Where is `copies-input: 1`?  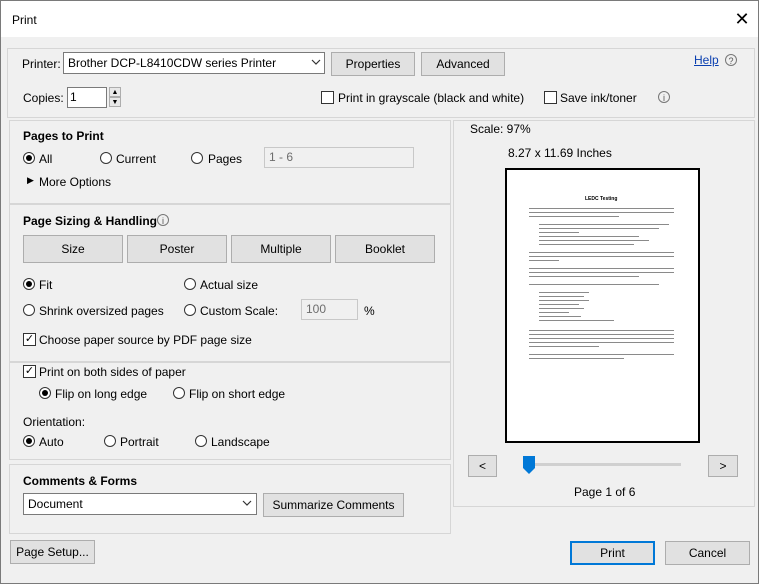 copies-input: 1 is located at coordinates (87, 97).